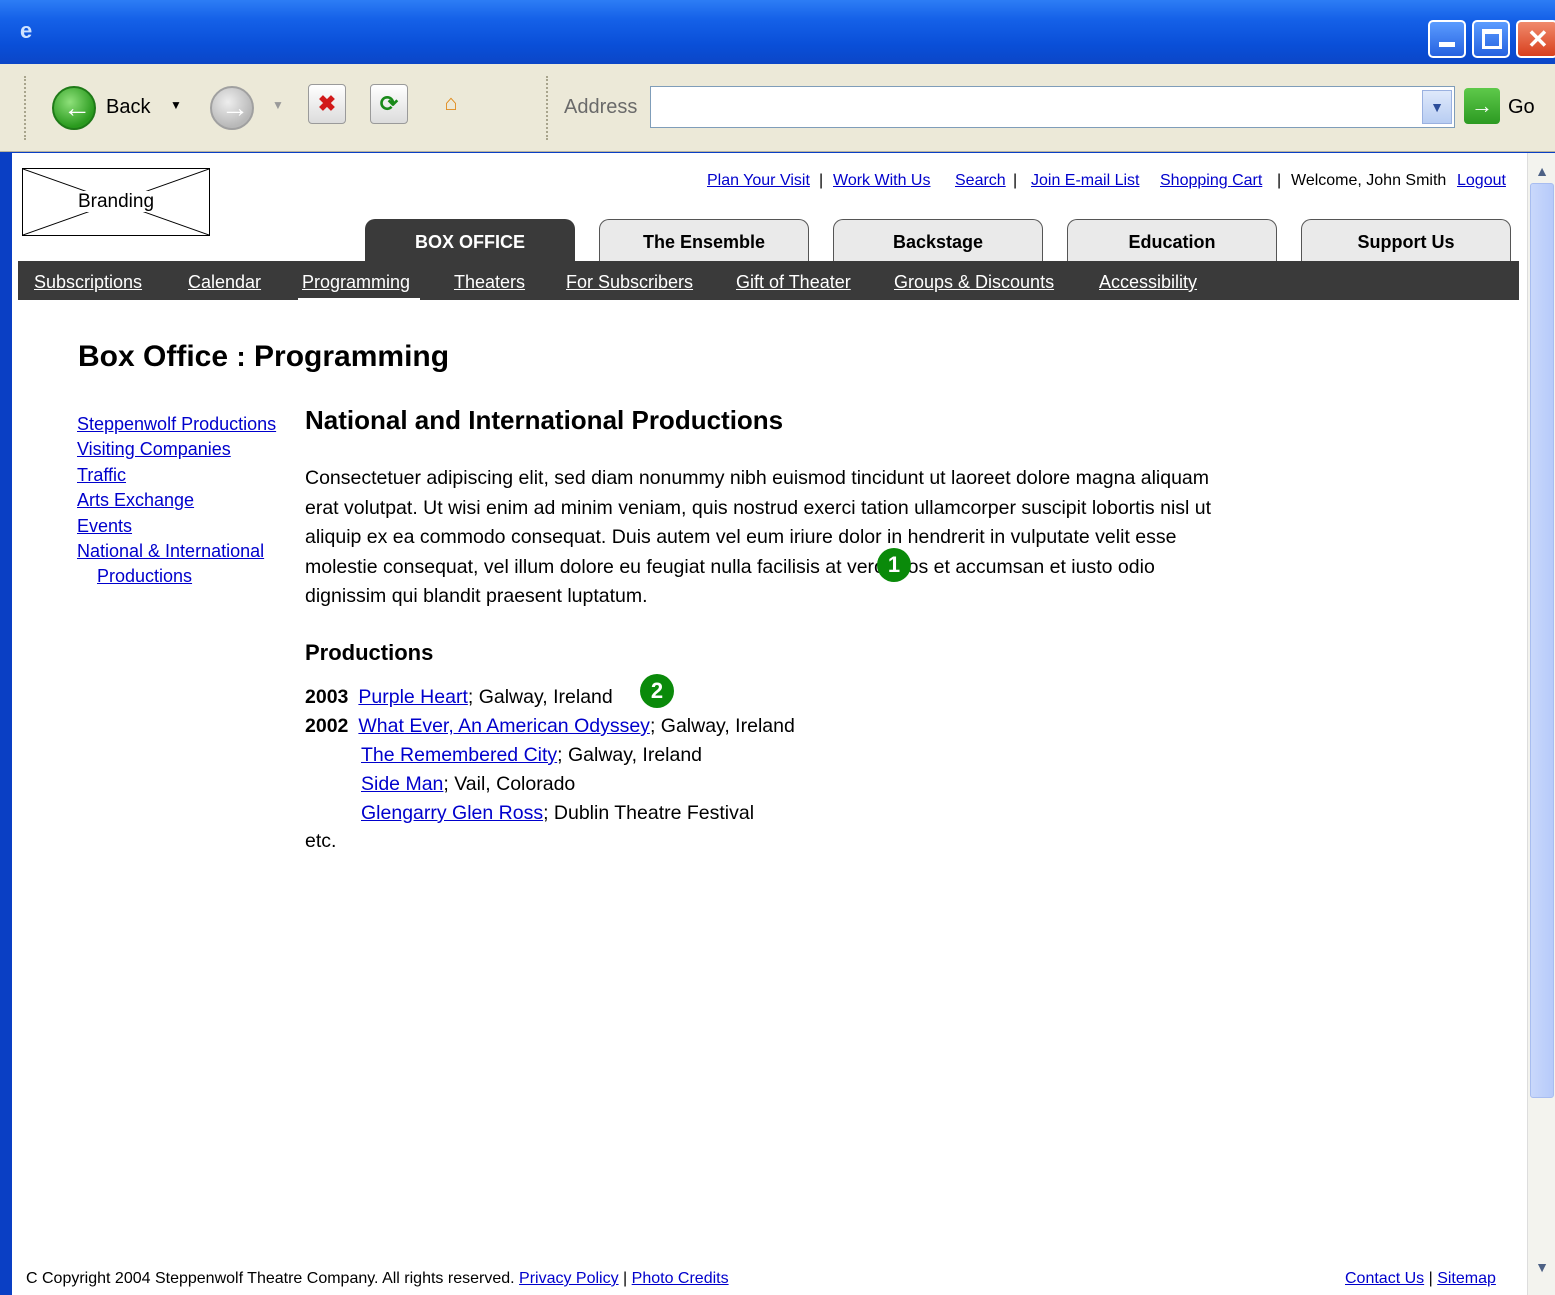 The height and width of the screenshot is (1295, 1555). I want to click on branding-placeholder: Branding, so click(116, 202).